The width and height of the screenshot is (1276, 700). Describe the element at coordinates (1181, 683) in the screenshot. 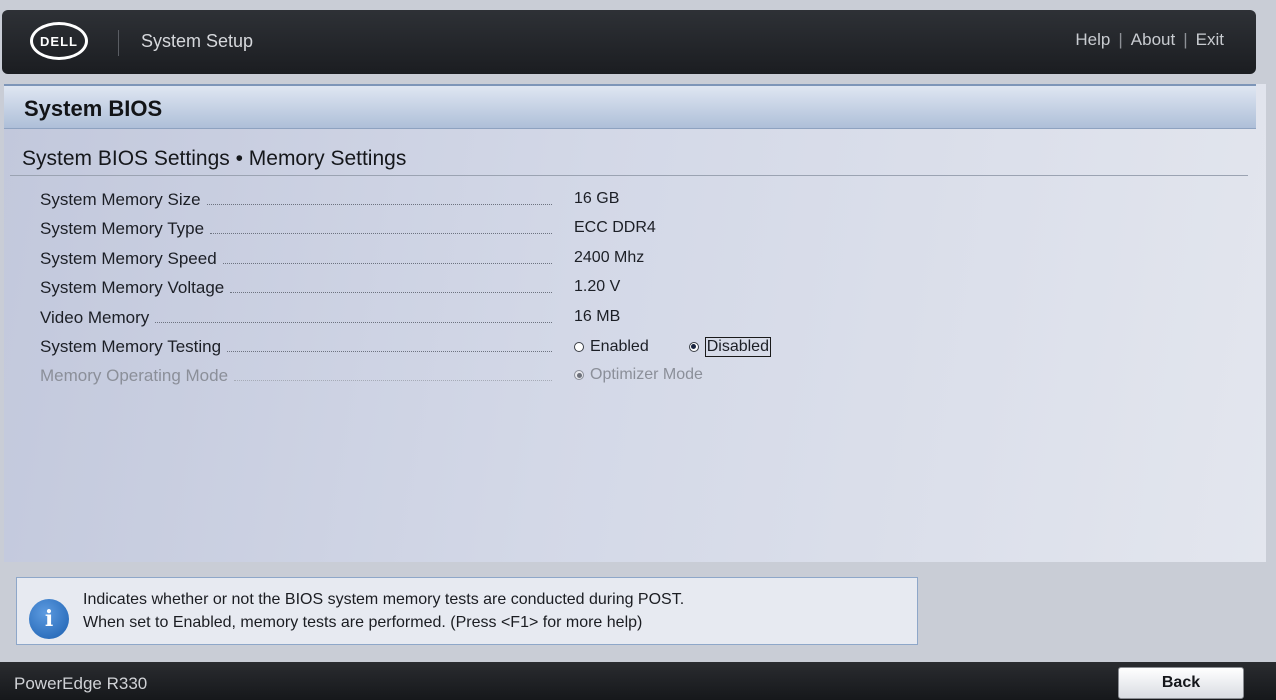

I see `back-button: Back` at that location.